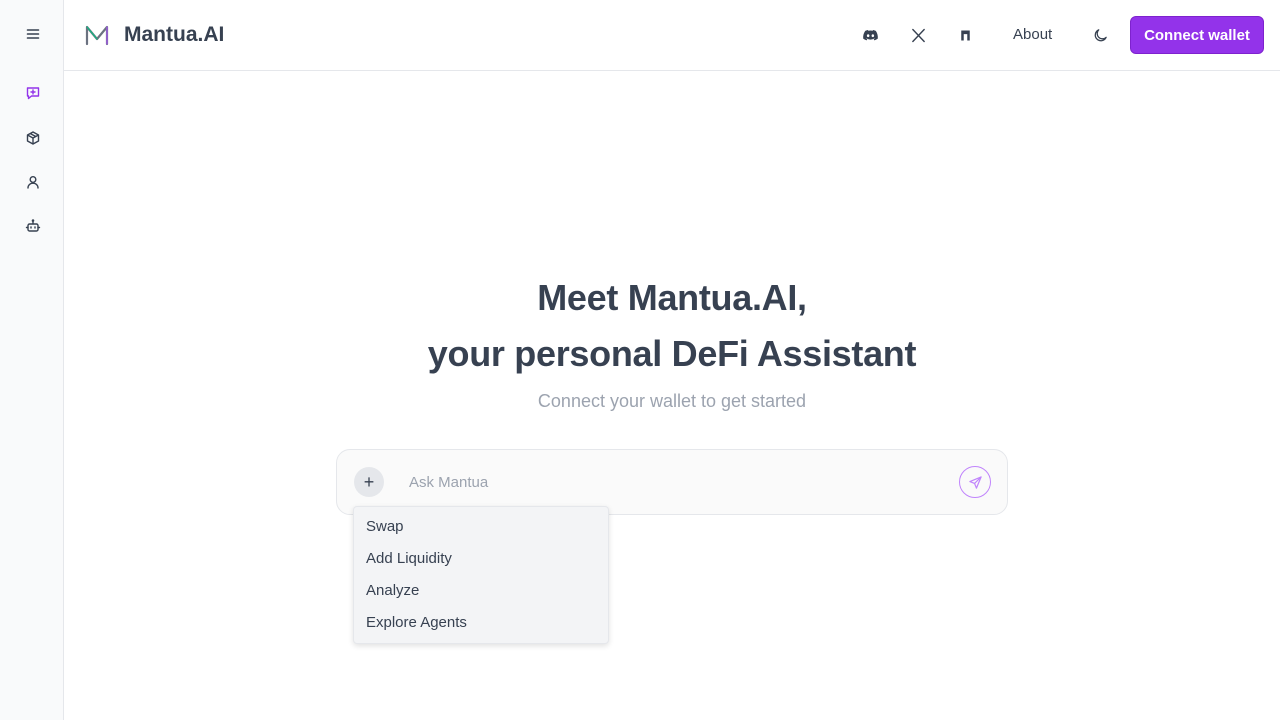  What do you see at coordinates (481, 591) in the screenshot?
I see `menu-item-analyze: Analyze` at bounding box center [481, 591].